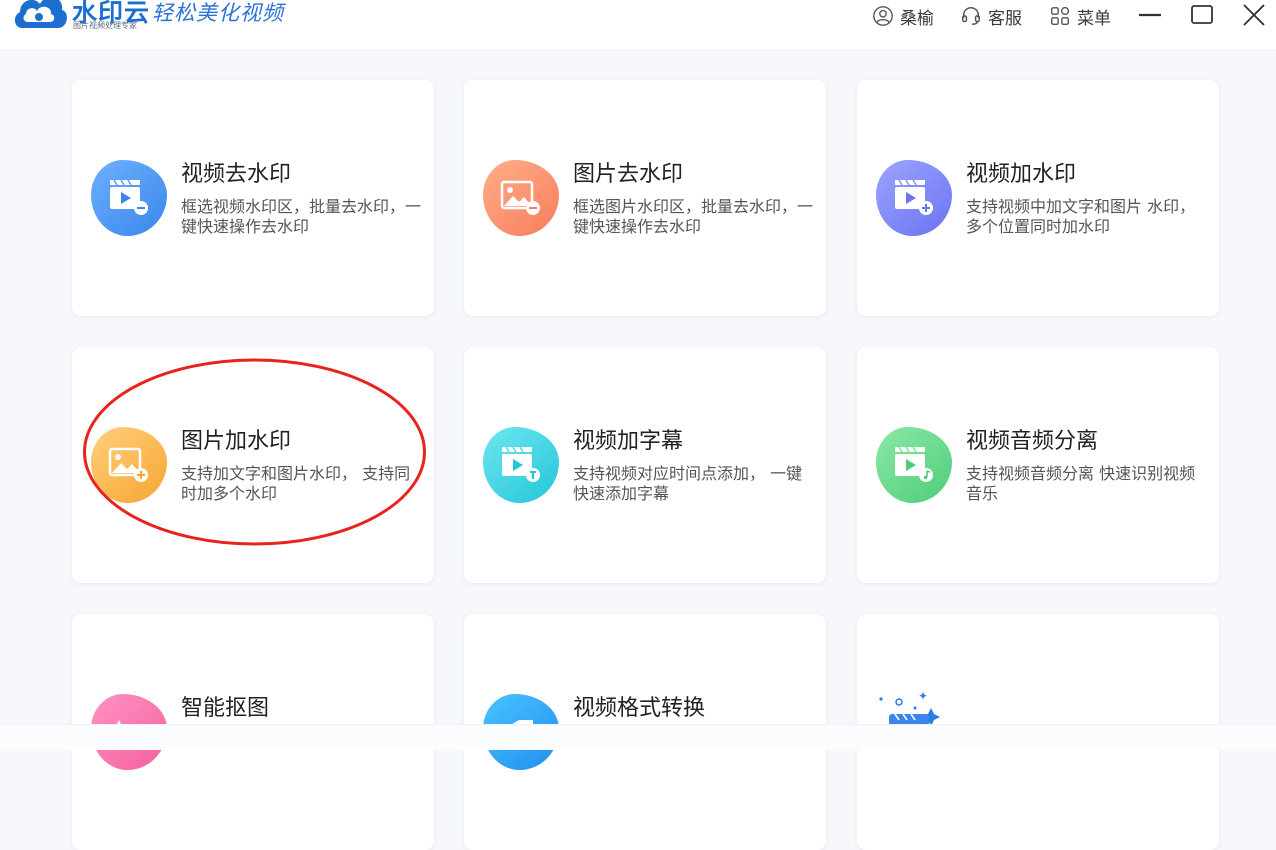 This screenshot has height=850, width=1276. I want to click on card-description: 框选图片水印区，批量去水印，一键快速操作去水印, so click(693, 216).